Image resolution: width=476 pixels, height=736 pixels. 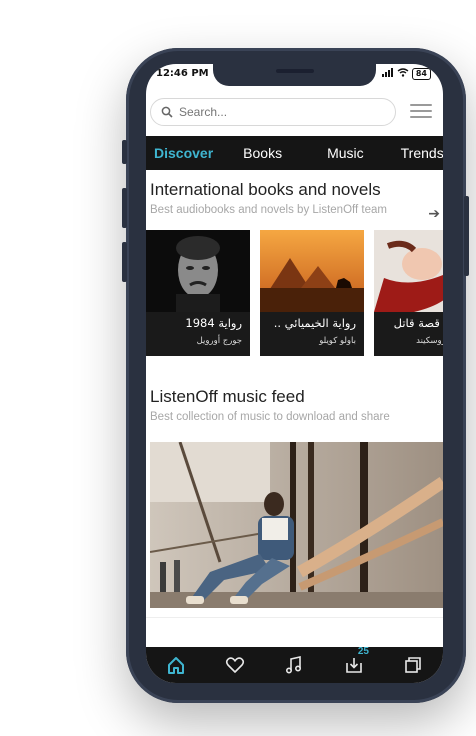 I want to click on book-title: عطر: قصة قاتل, so click(x=418, y=323).